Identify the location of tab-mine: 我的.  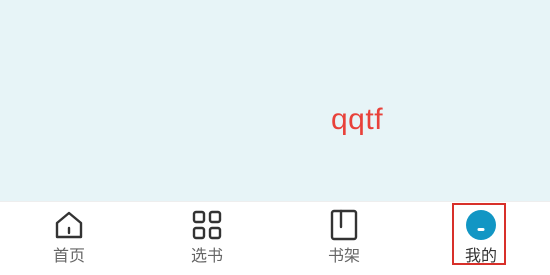
(481, 238).